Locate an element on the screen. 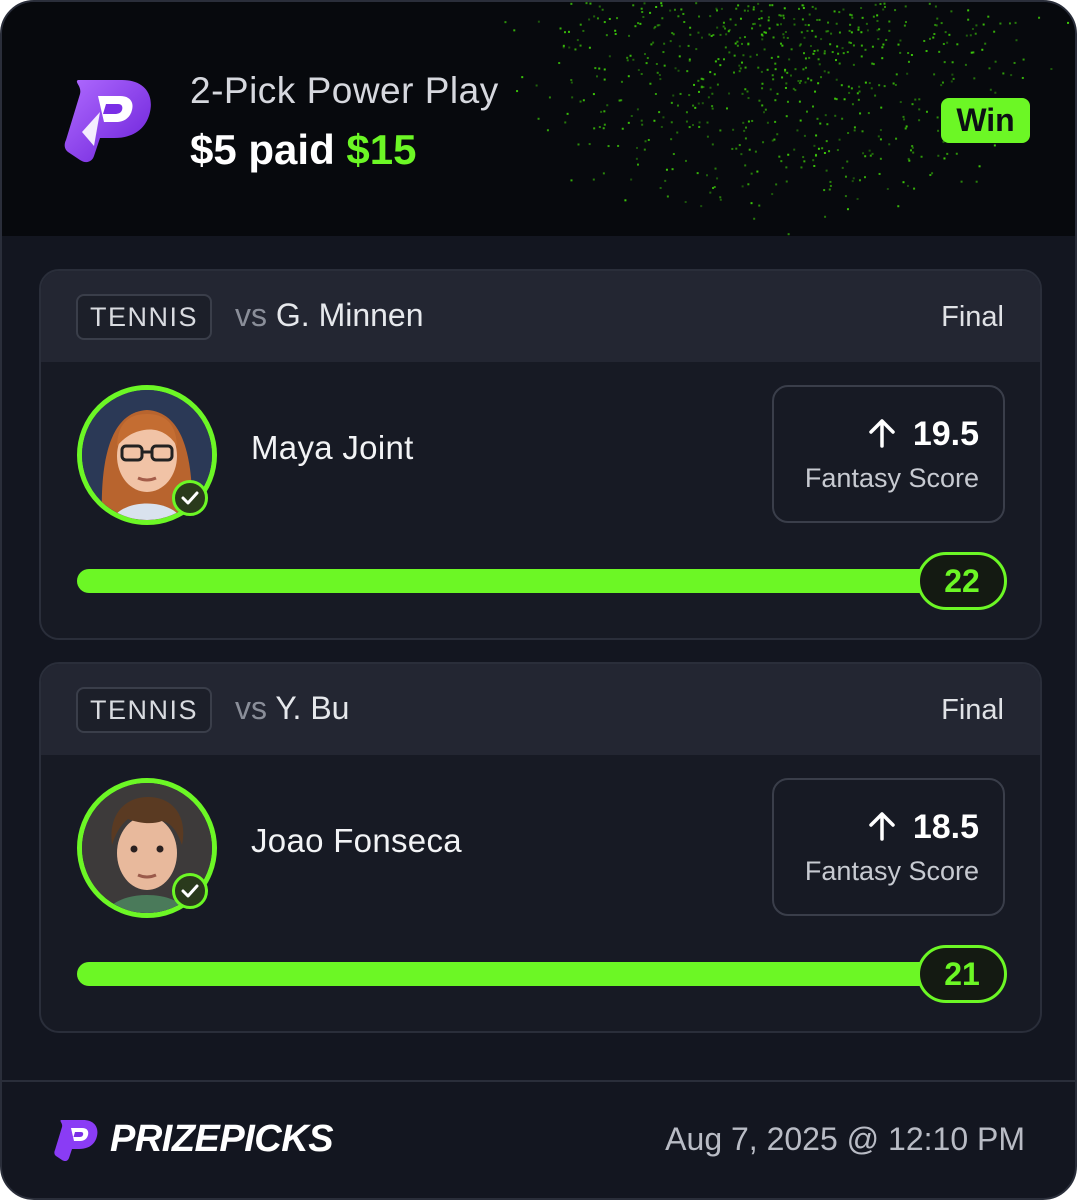 The height and width of the screenshot is (1200, 1077). projection-box: 19.5 Fantasy Score is located at coordinates (888, 454).